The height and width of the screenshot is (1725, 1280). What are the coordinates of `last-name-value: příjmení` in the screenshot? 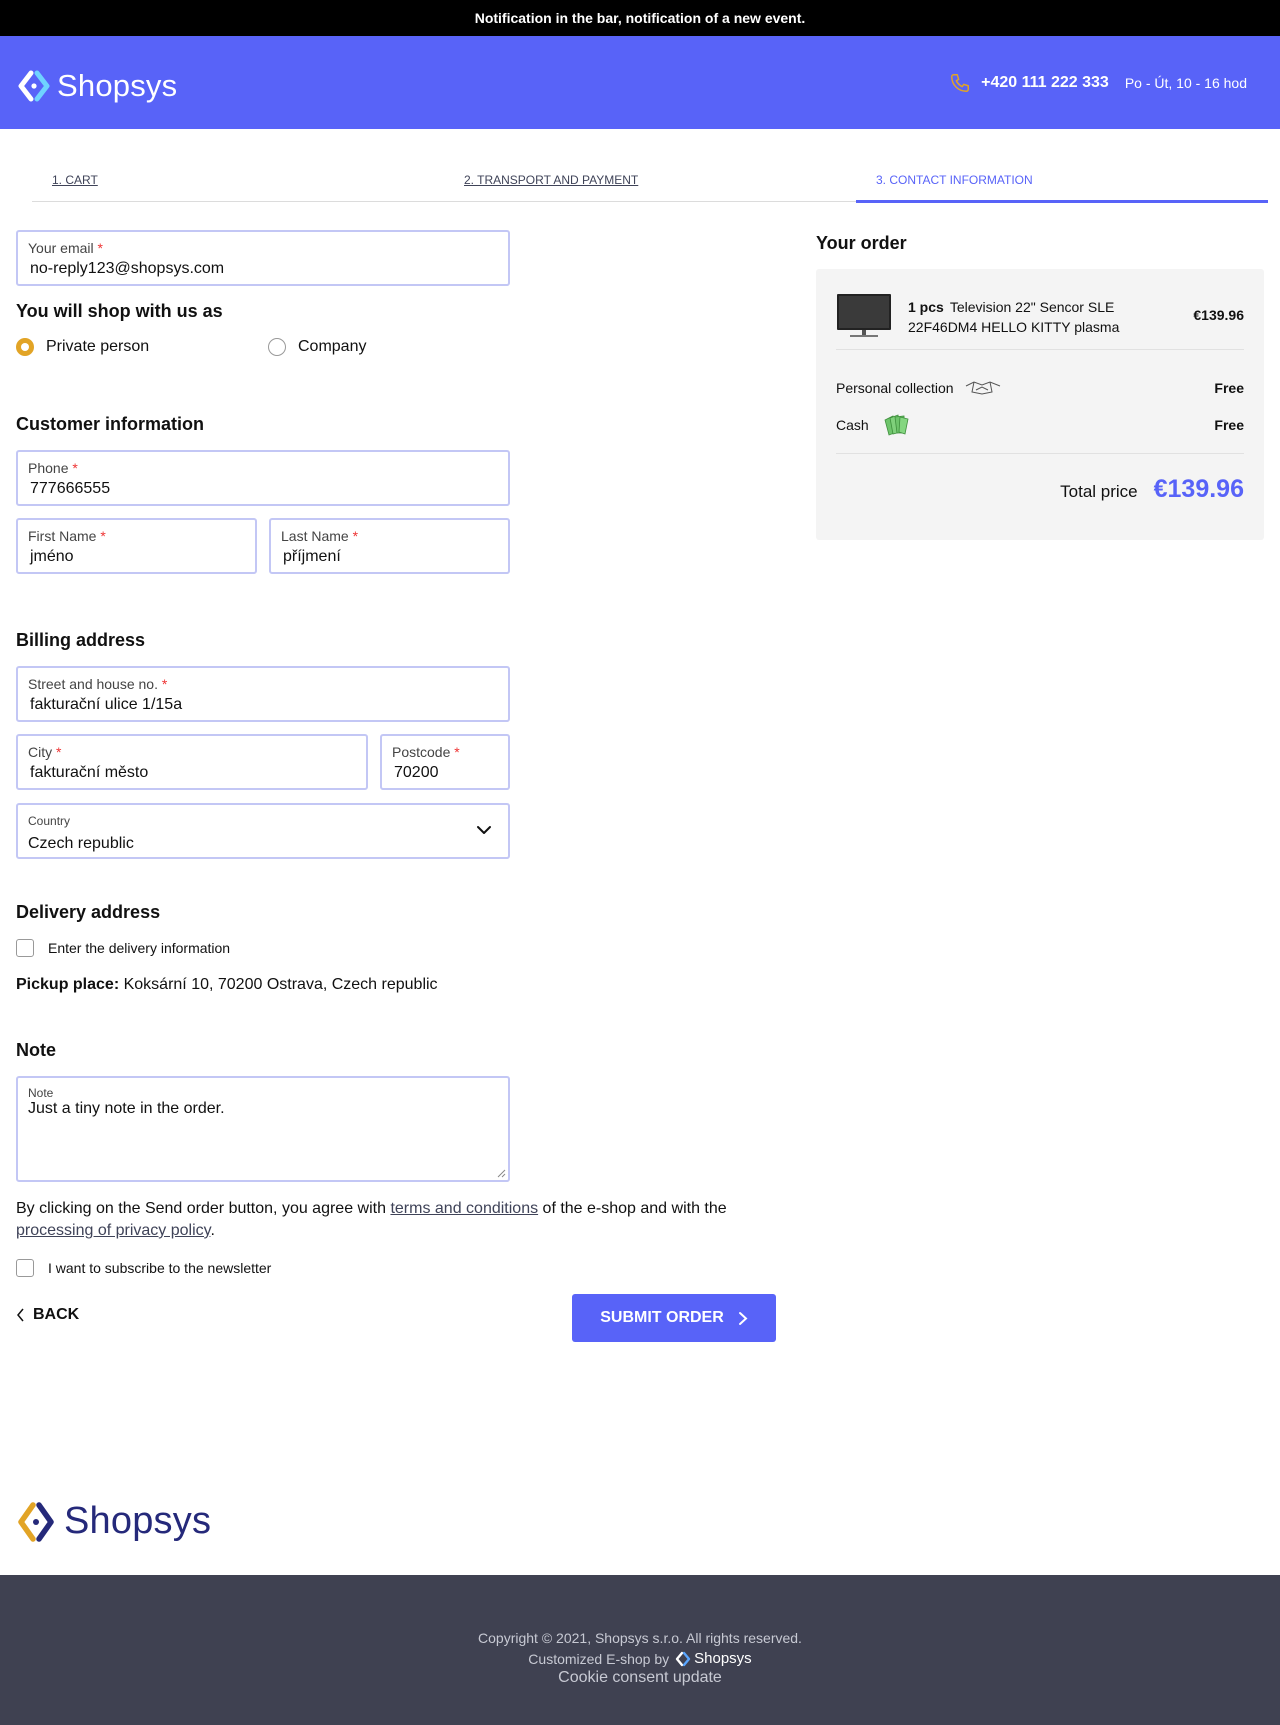 It's located at (312, 556).